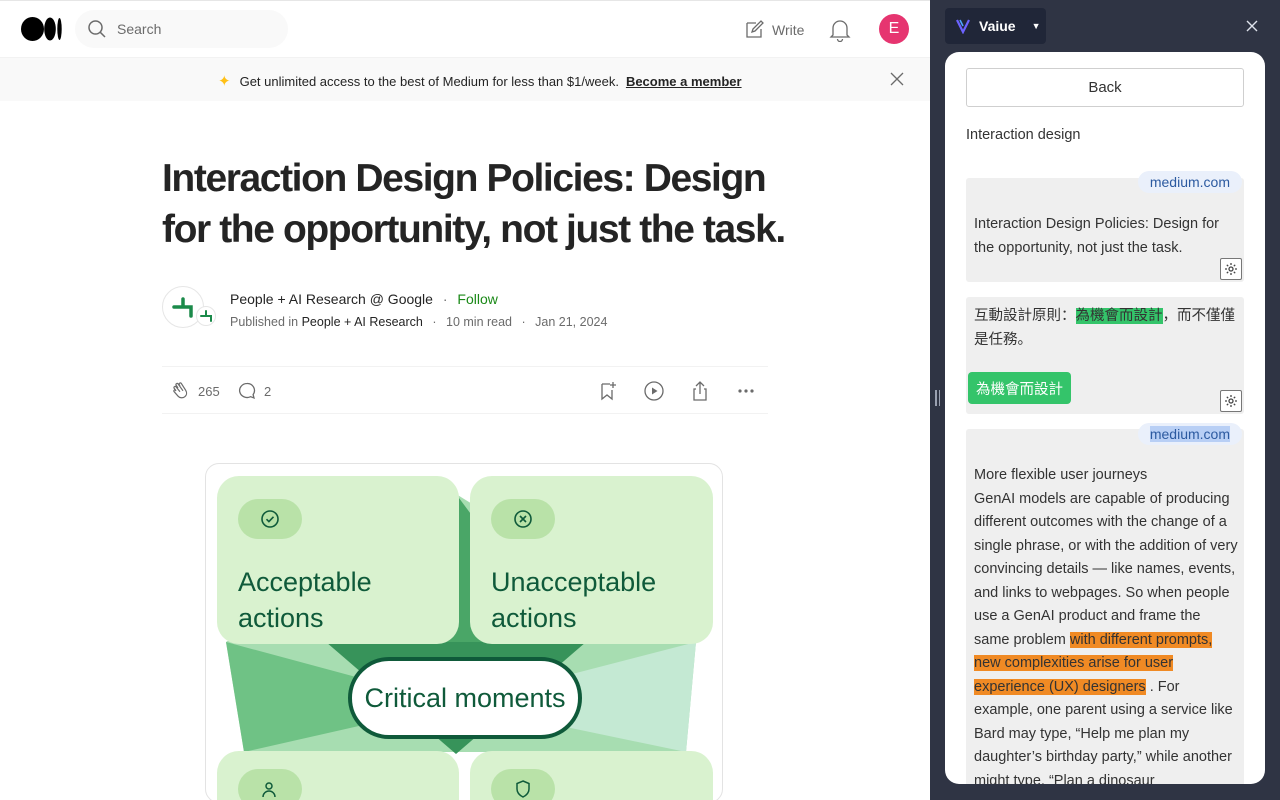  Describe the element at coordinates (788, 30) in the screenshot. I see `write-label: Write` at that location.